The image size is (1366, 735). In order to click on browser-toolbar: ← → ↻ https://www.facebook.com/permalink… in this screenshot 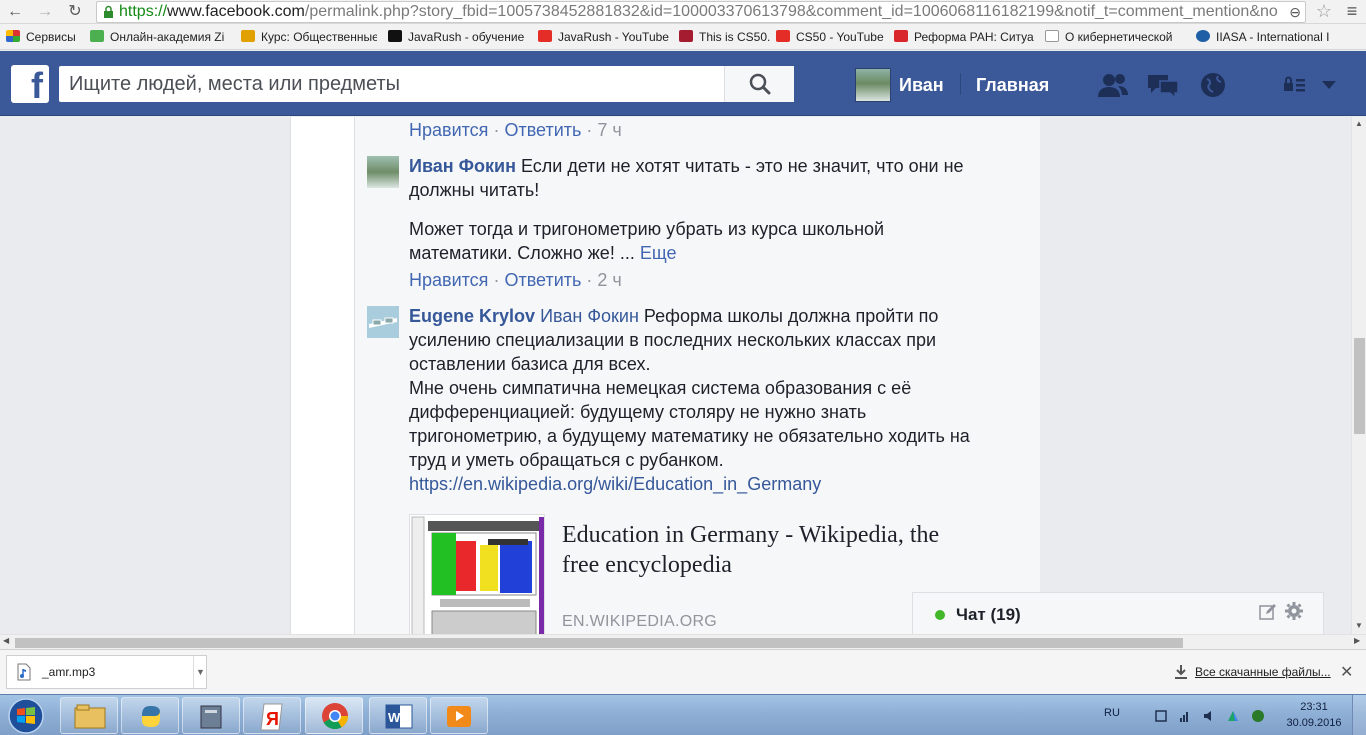, I will do `click(683, 12)`.